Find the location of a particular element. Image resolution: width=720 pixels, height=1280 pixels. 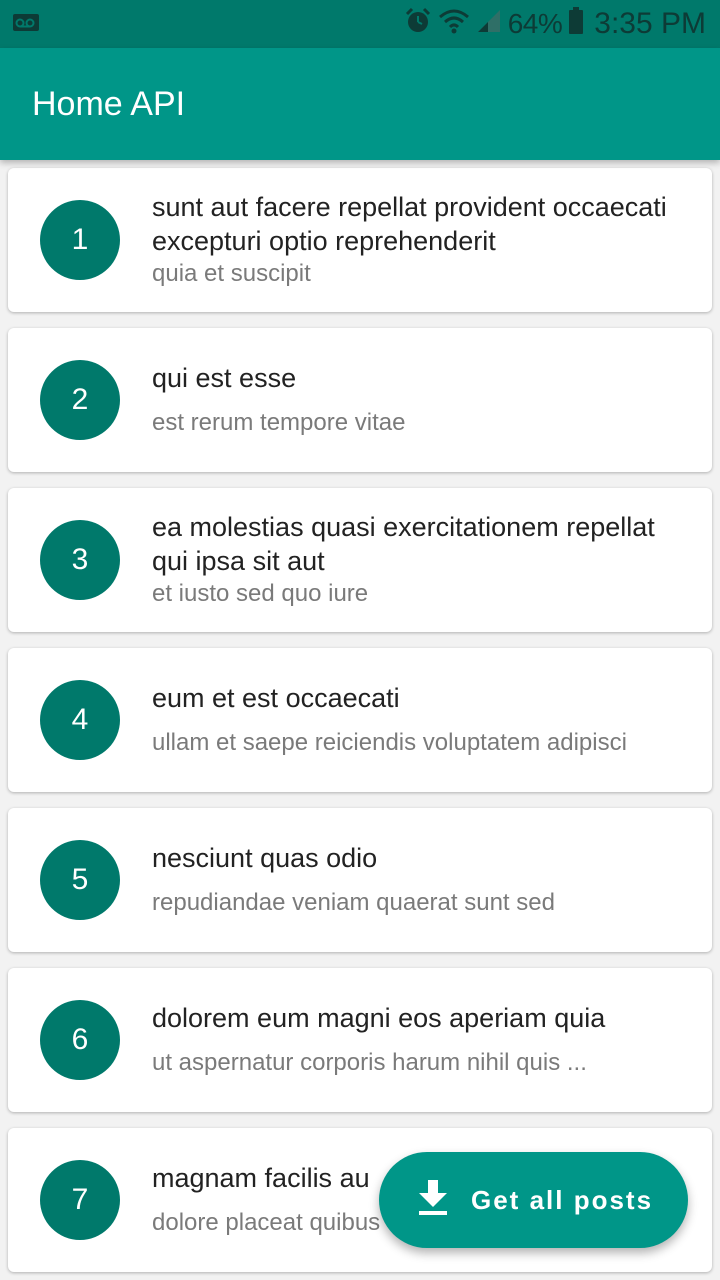

avatar: 1 is located at coordinates (80, 240).